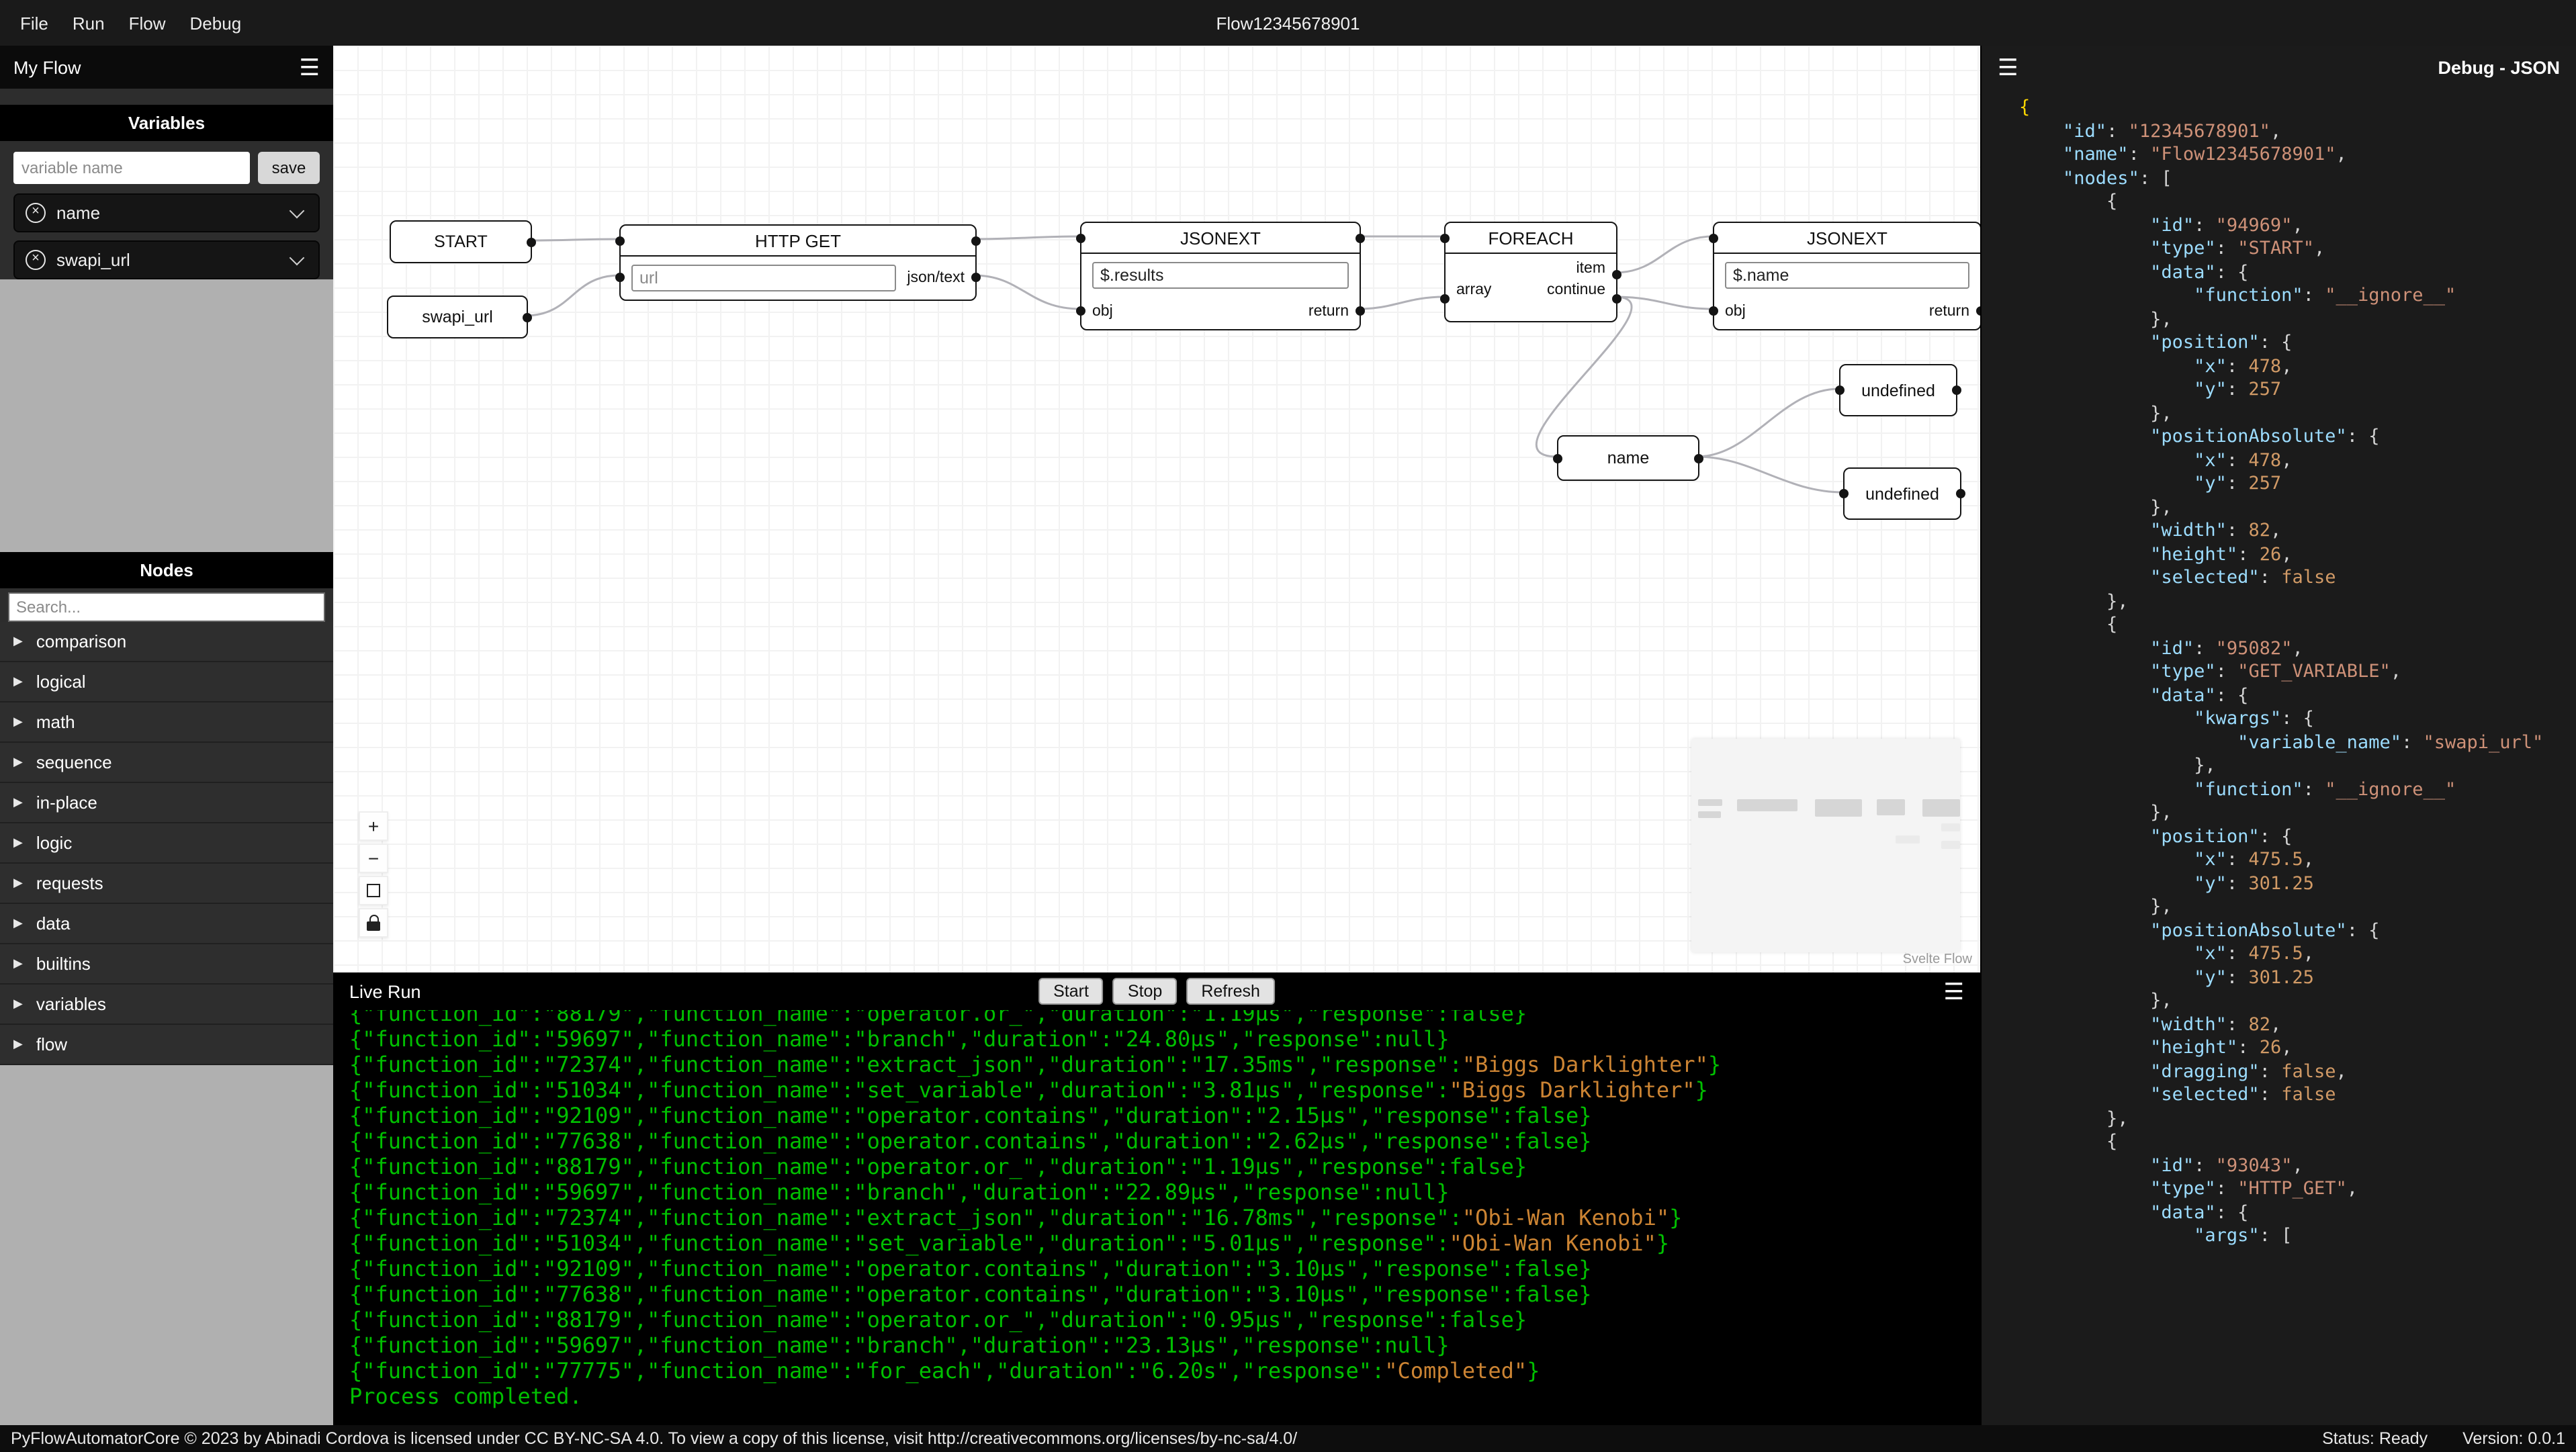 The height and width of the screenshot is (1452, 2576). Describe the element at coordinates (1902, 494) in the screenshot. I see `node-undefined-2: undefined` at that location.